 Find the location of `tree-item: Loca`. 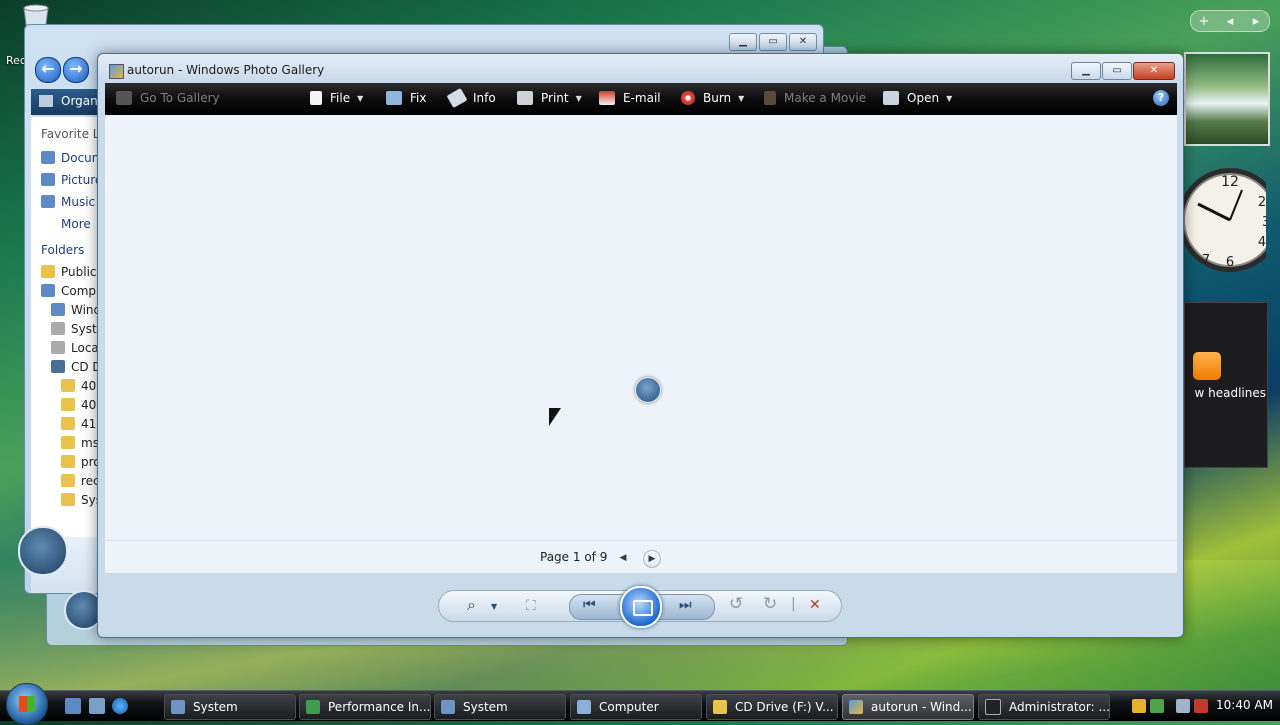

tree-item: Loca is located at coordinates (75, 348).